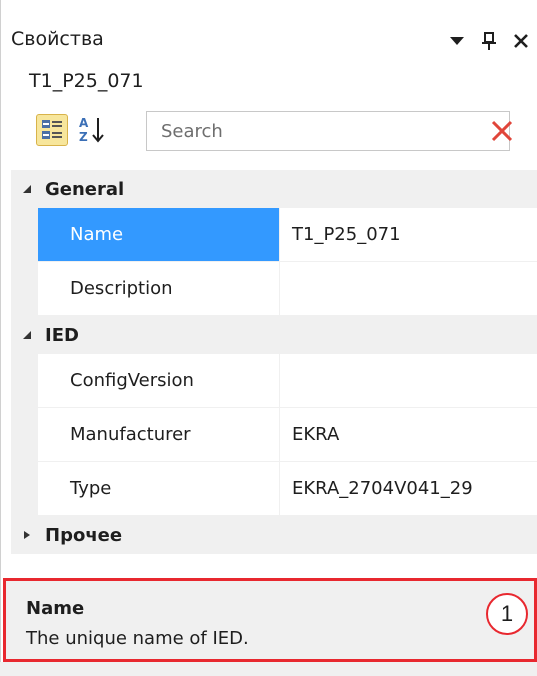 This screenshot has height=676, width=537. I want to click on property-row-configversion: ConfigVersion, so click(274, 381).